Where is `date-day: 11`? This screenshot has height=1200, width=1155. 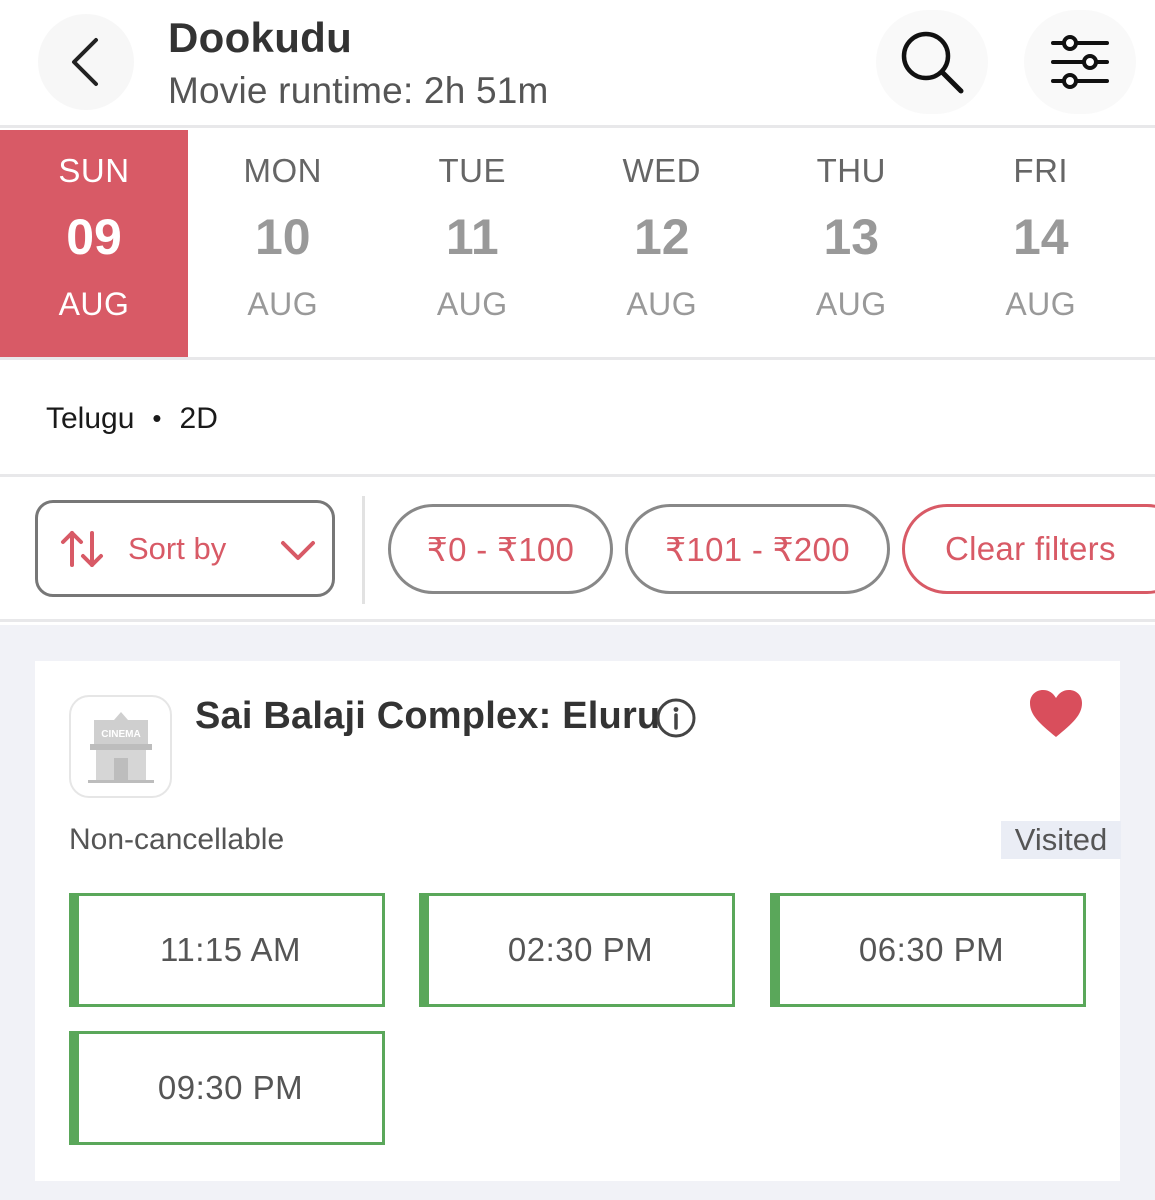 date-day: 11 is located at coordinates (472, 237).